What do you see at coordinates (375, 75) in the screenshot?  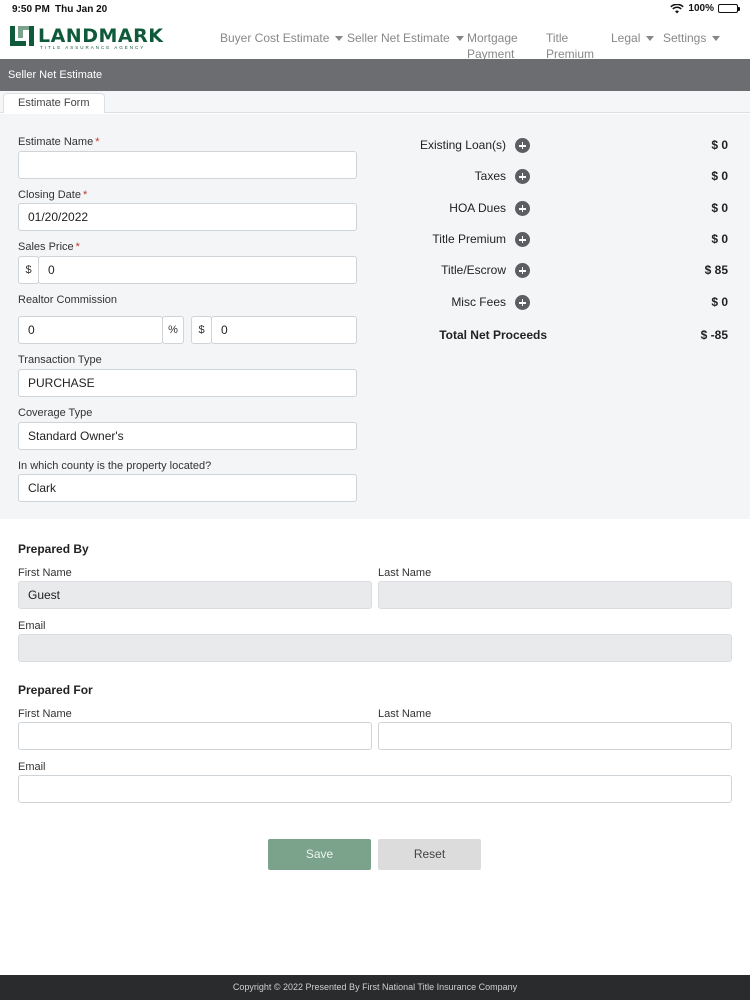 I see `page-title-bar: Seller Net Estimate` at bounding box center [375, 75].